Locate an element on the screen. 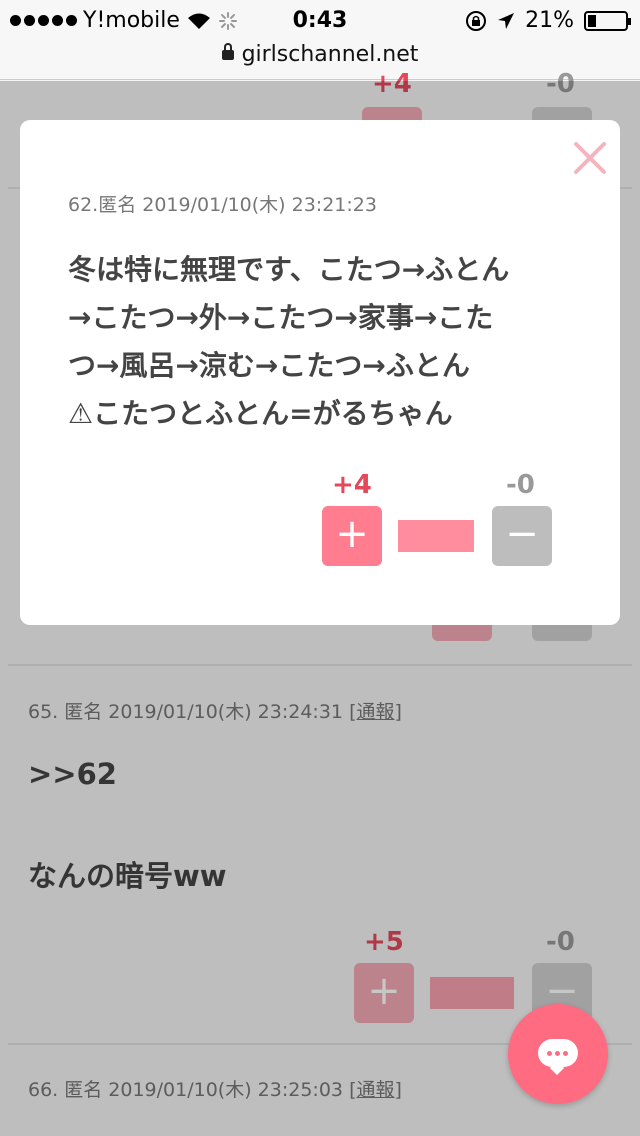 This screenshot has width=640, height=1136. location-arrow-icon is located at coordinates (506, 20).